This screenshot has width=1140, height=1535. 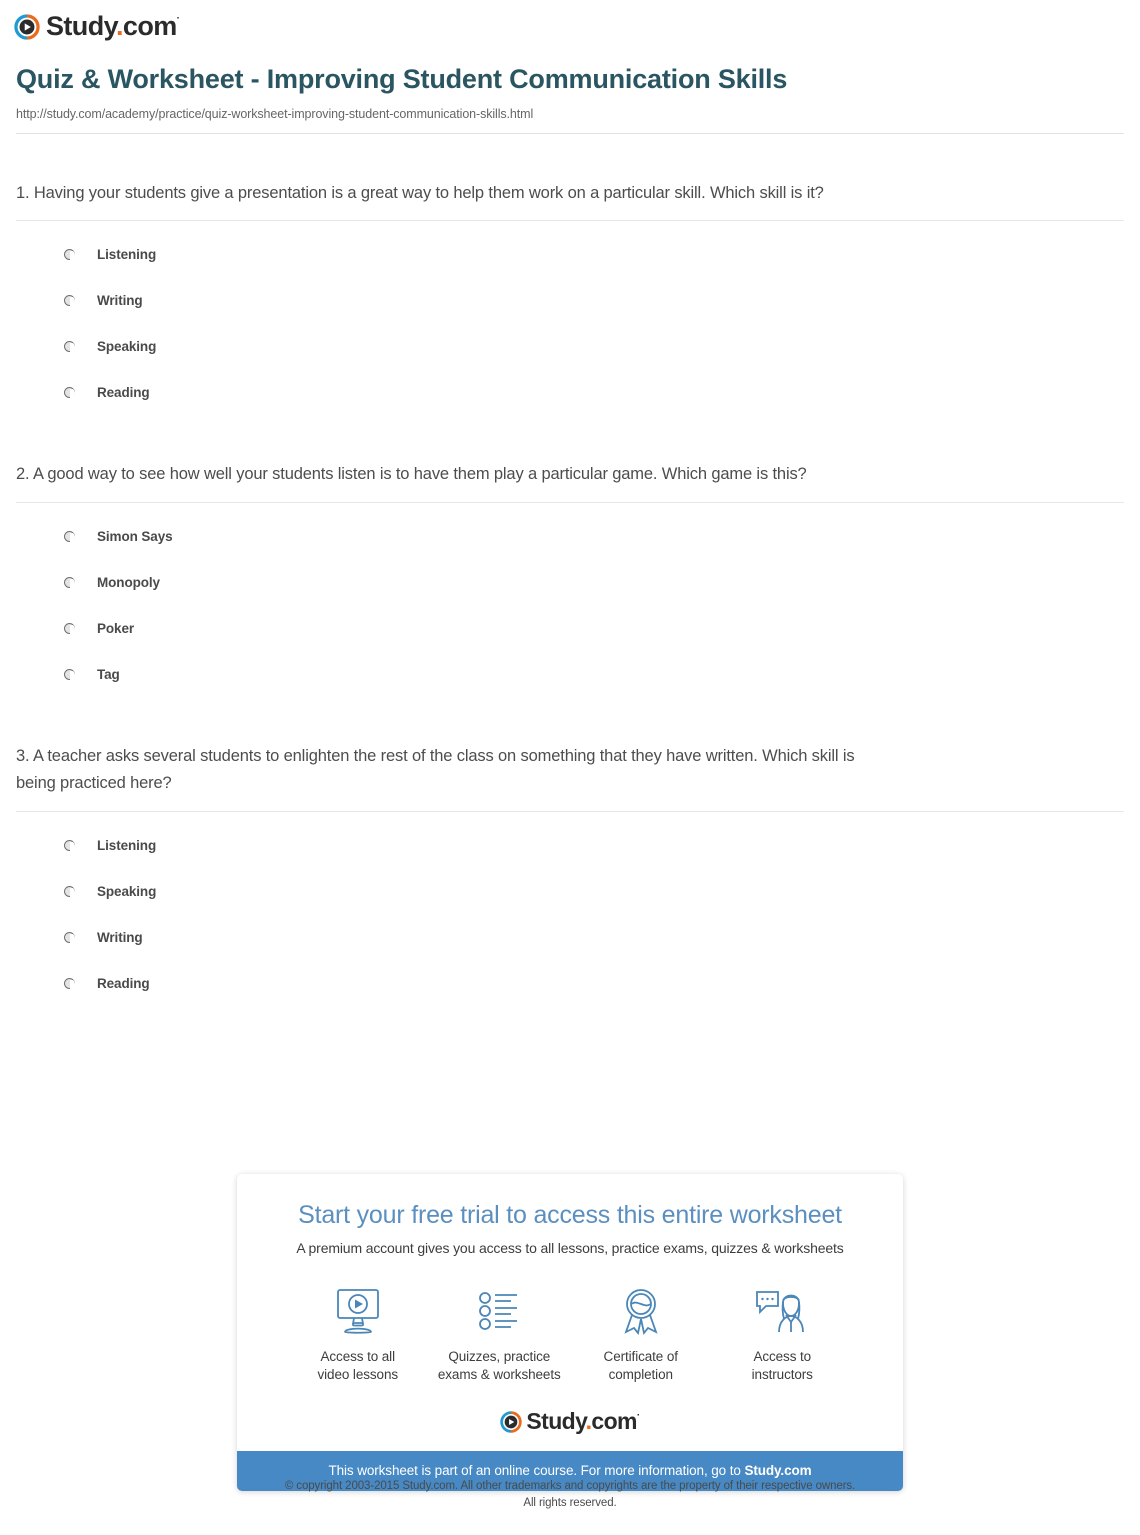 I want to click on feature-label-line2: exams & worksheets, so click(x=499, y=1375).